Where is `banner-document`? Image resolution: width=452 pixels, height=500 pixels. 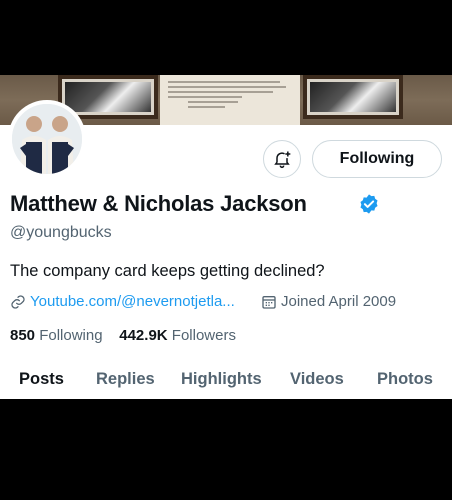
banner-document is located at coordinates (230, 100).